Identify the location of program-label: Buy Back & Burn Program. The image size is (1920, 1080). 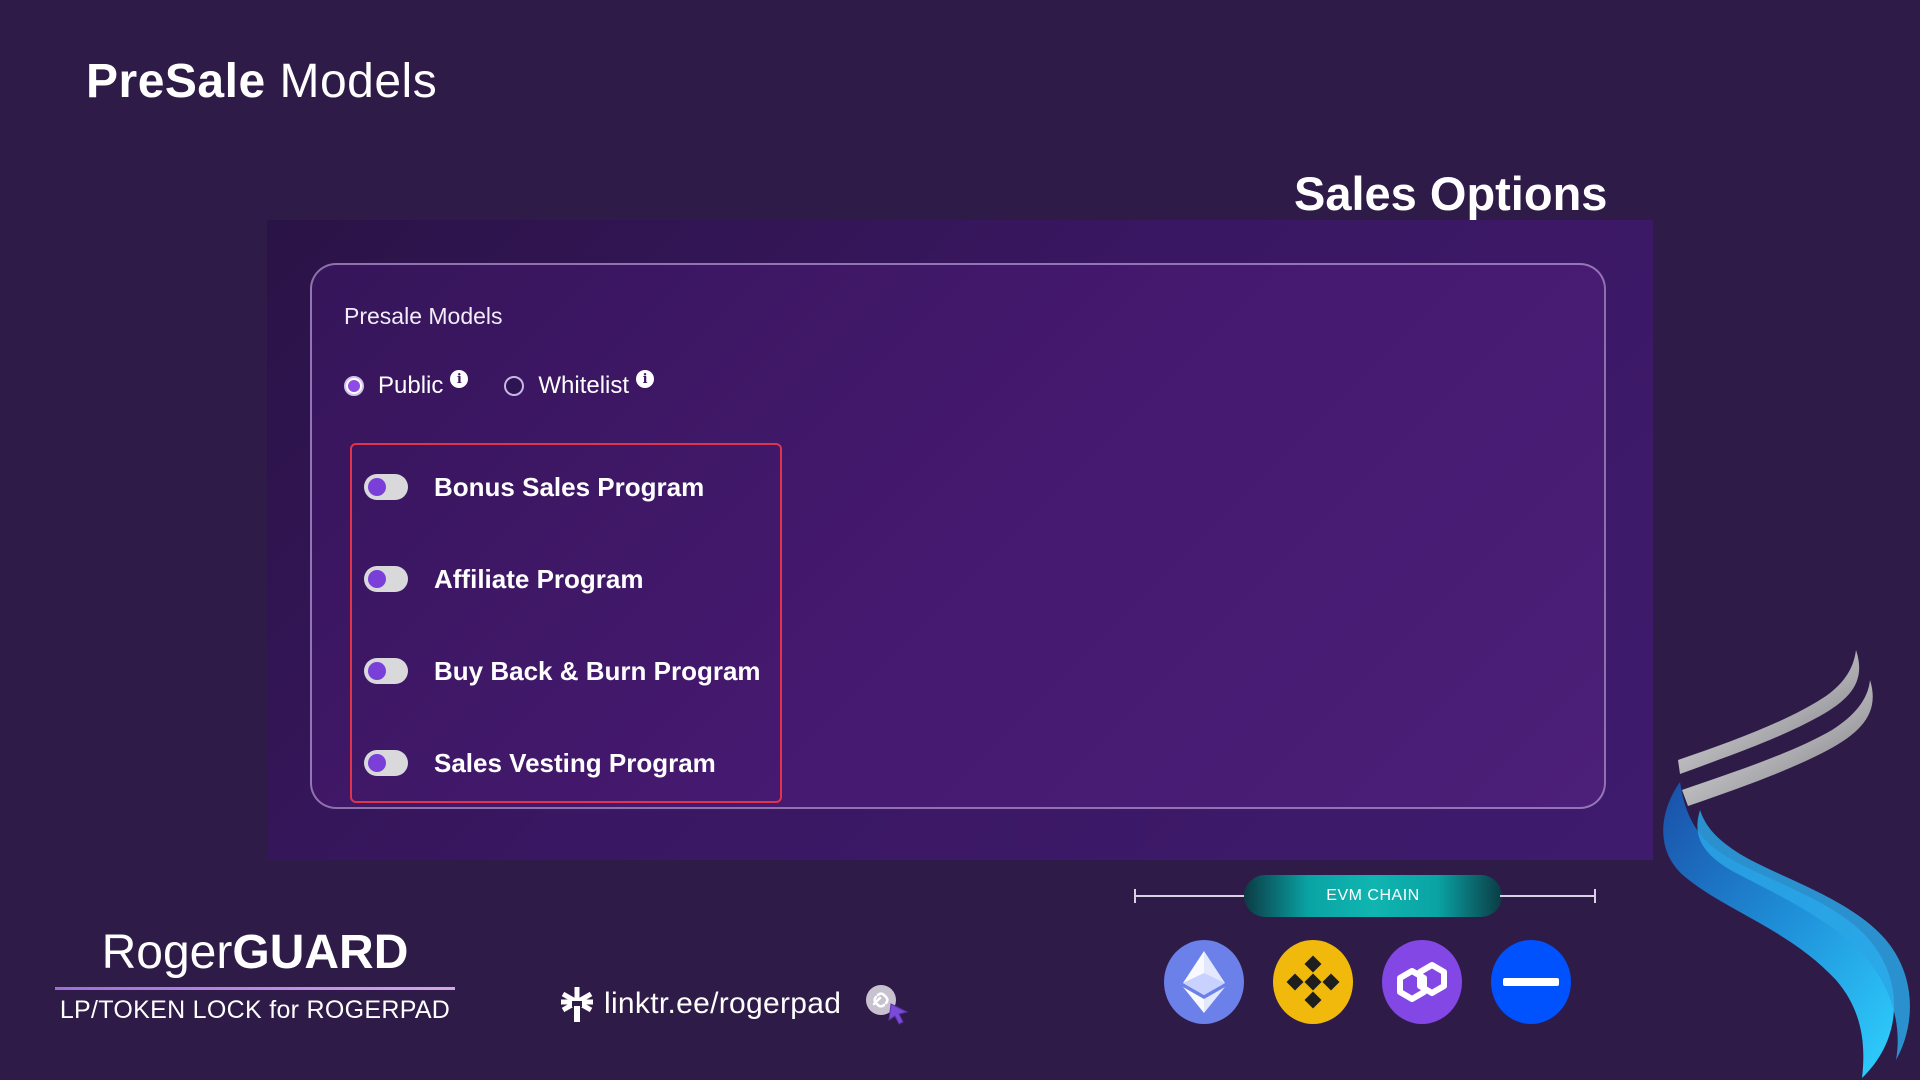
(597, 670).